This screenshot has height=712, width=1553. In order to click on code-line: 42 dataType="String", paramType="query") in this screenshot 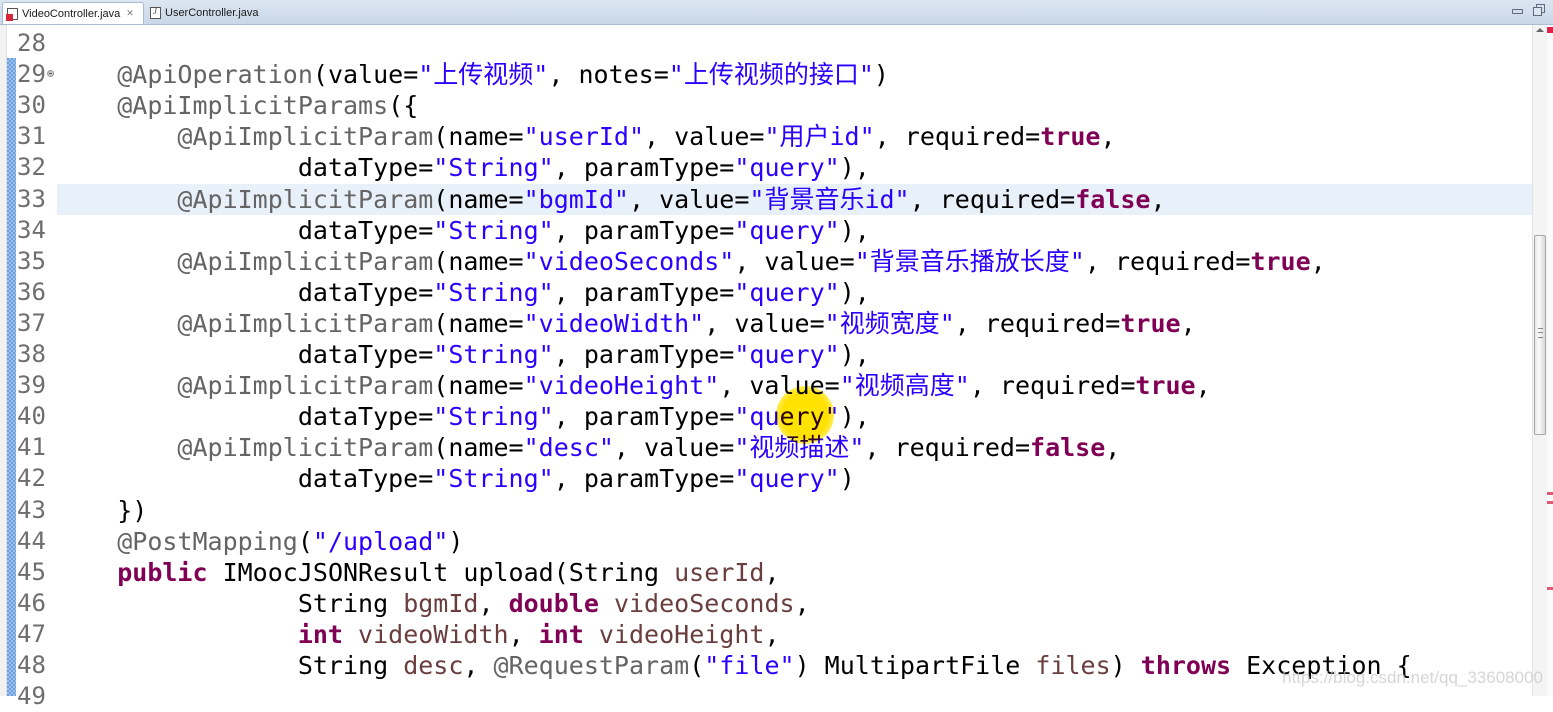, I will do `click(766, 478)`.